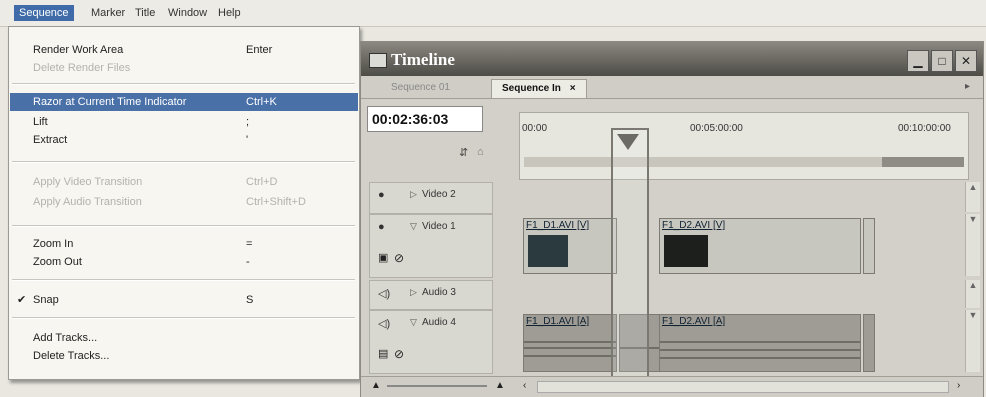 Image resolution: width=986 pixels, height=397 pixels. Describe the element at coordinates (967, 86) in the screenshot. I see `panel-menu-icon: ▸` at that location.